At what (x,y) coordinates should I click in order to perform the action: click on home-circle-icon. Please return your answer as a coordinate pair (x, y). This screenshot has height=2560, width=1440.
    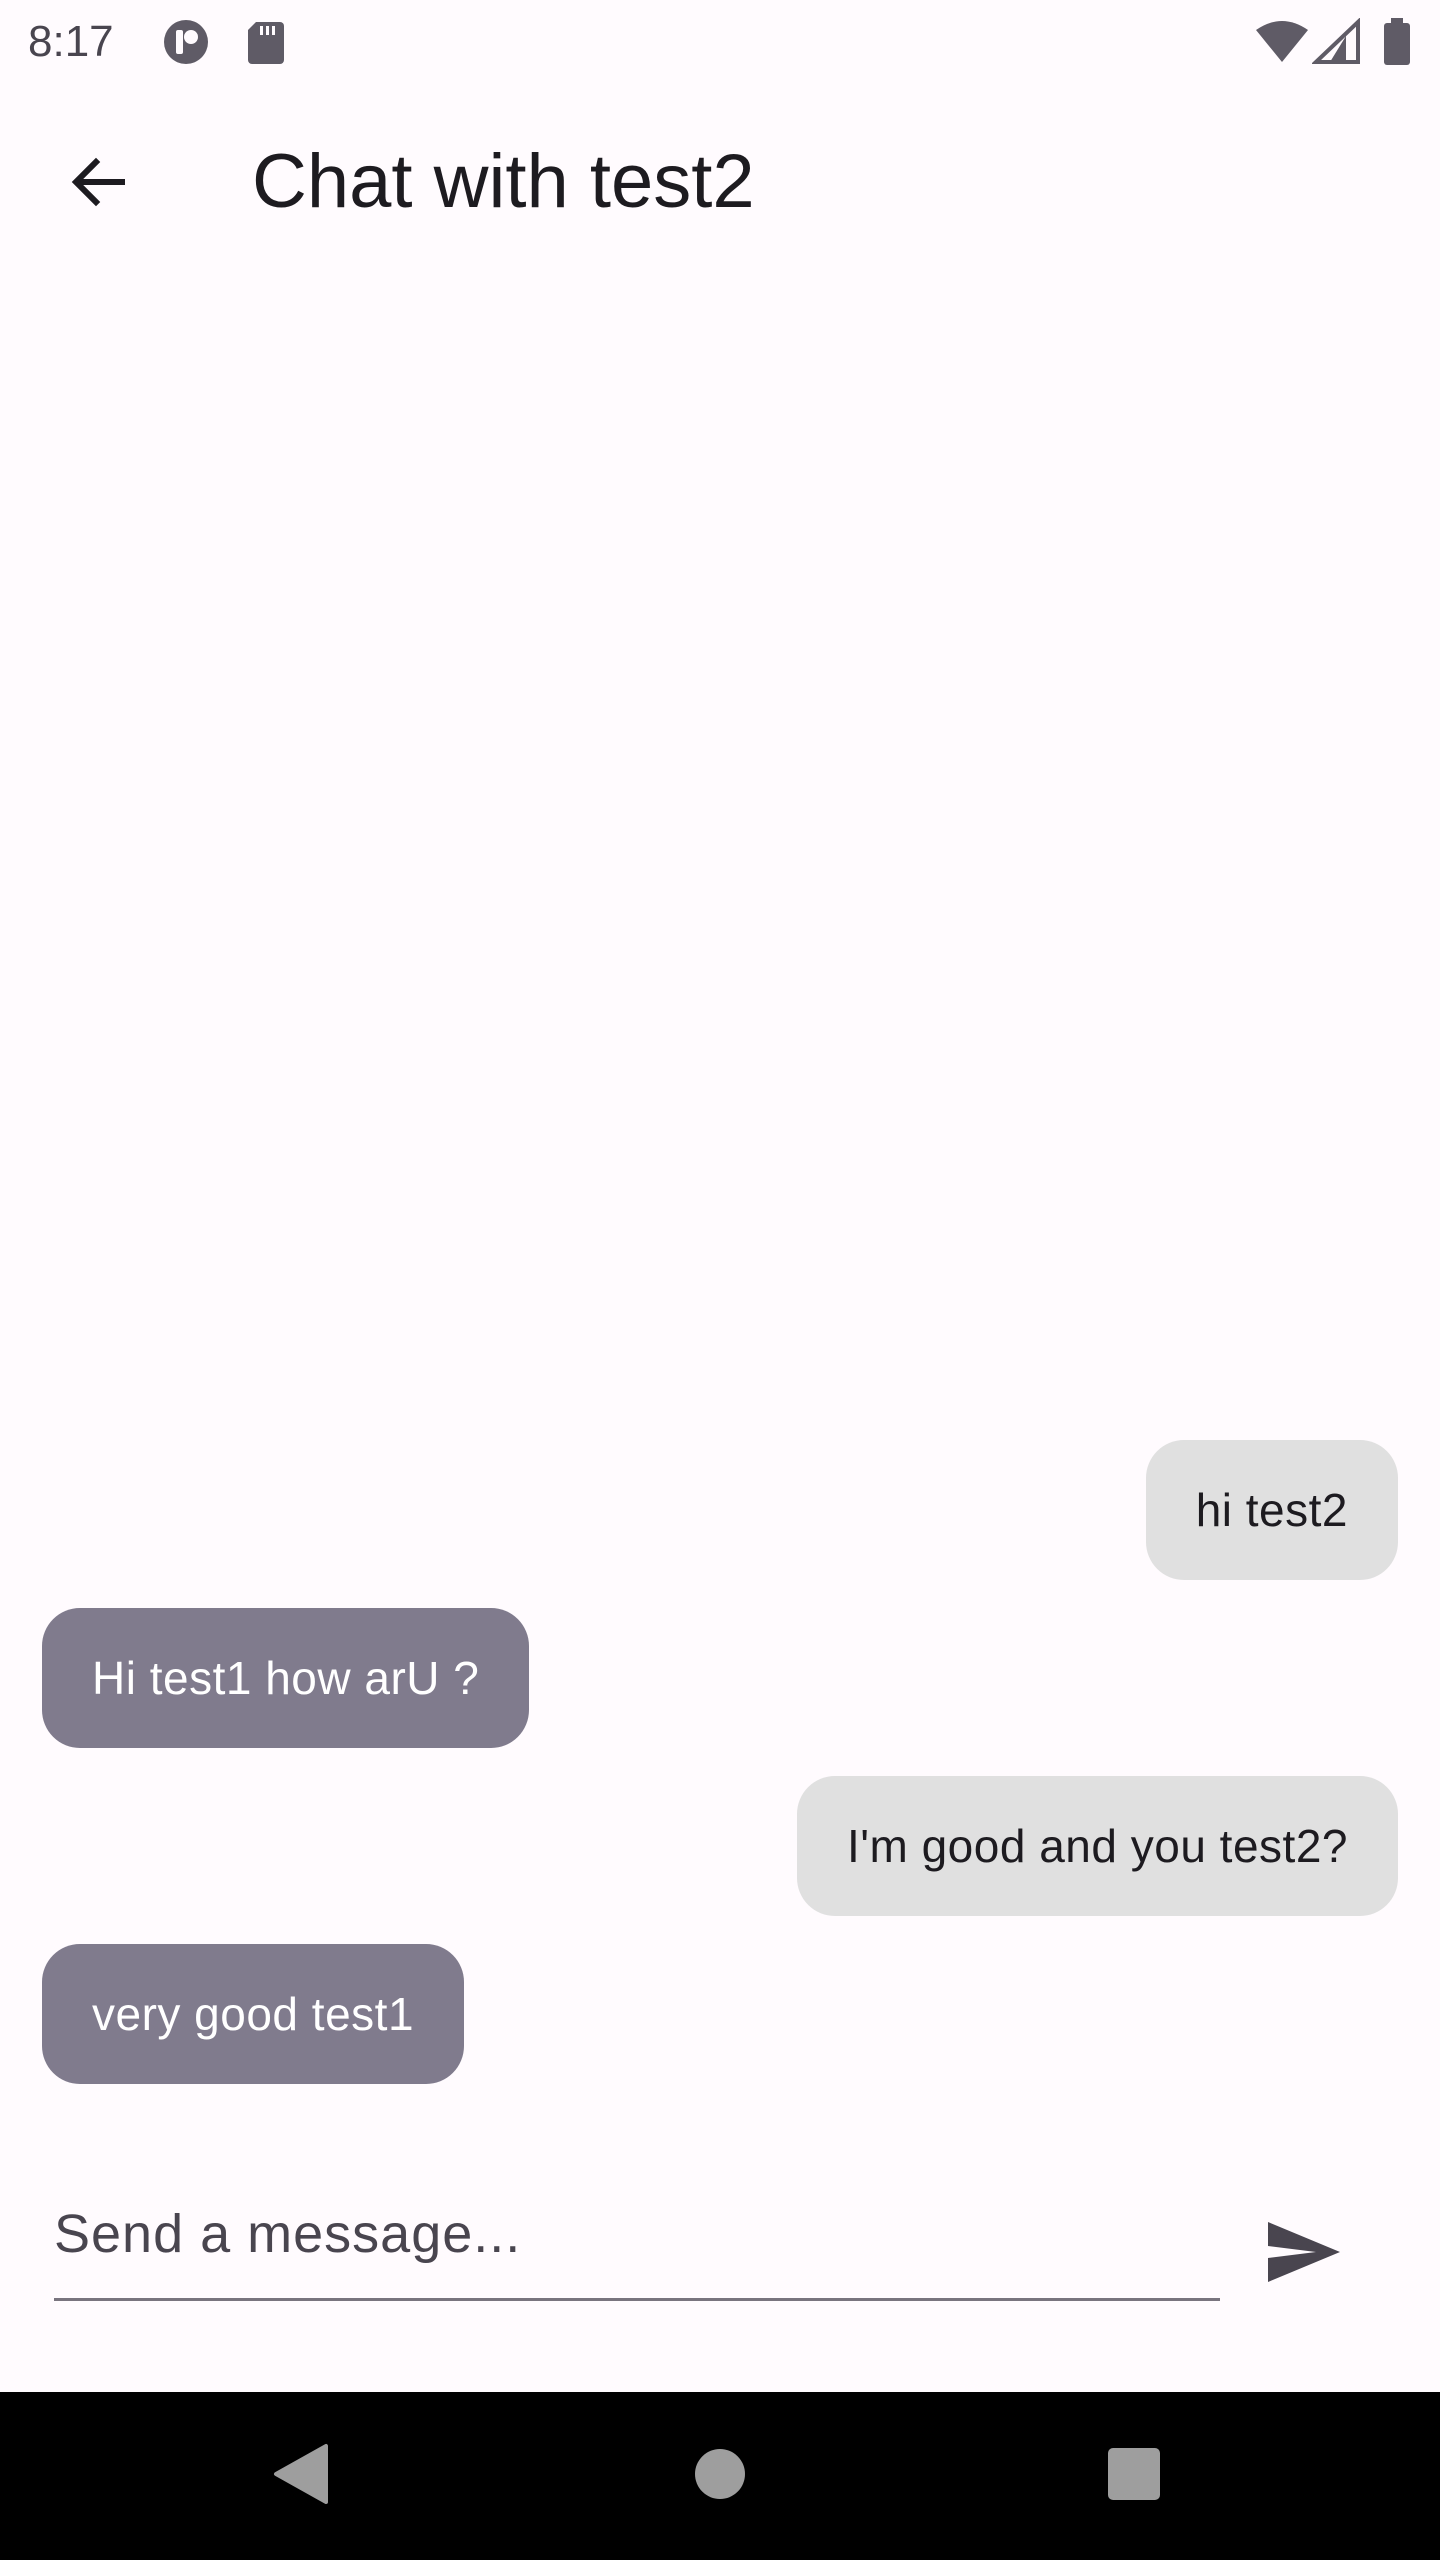
    Looking at the image, I should click on (720, 2476).